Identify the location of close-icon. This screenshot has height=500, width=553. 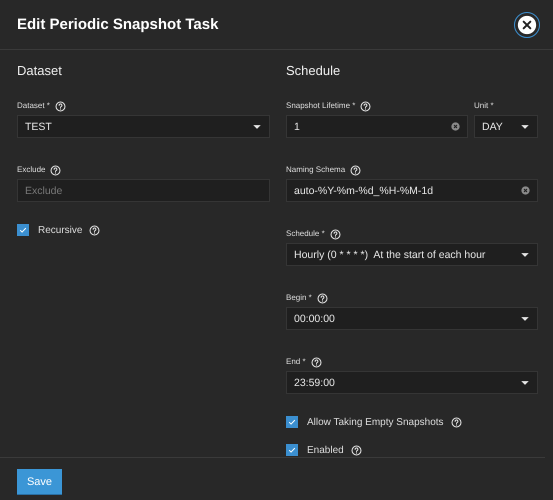
(527, 24).